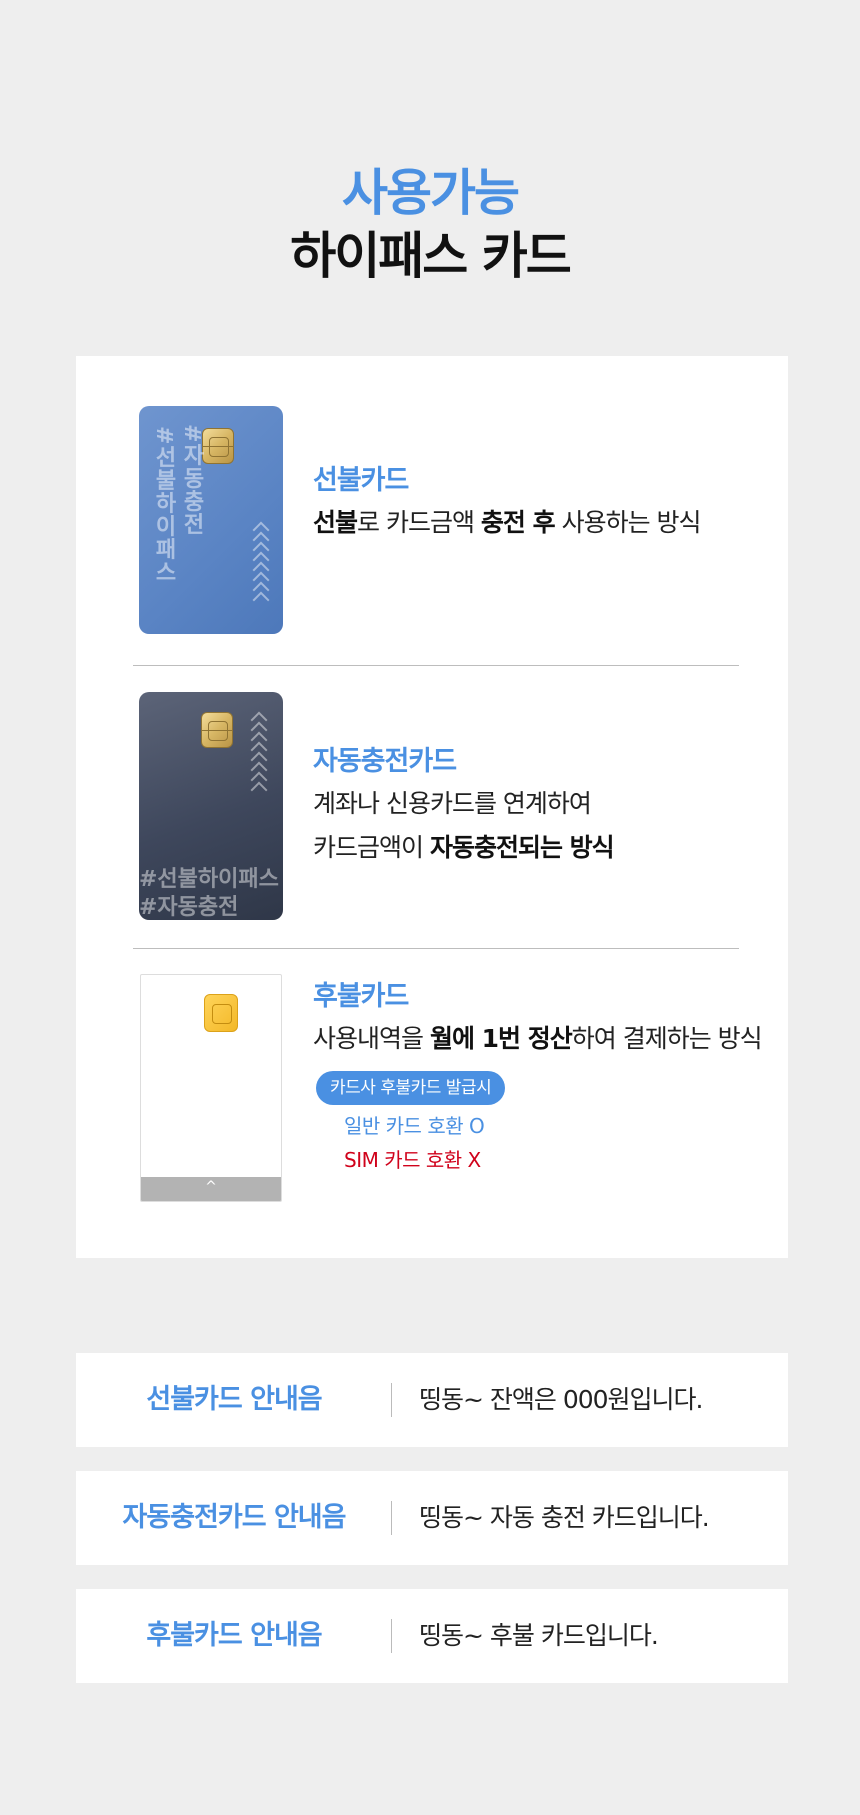 This screenshot has width=860, height=1815. Describe the element at coordinates (234, 1517) in the screenshot. I see `notice-label: 자동충전카드 안내음` at that location.